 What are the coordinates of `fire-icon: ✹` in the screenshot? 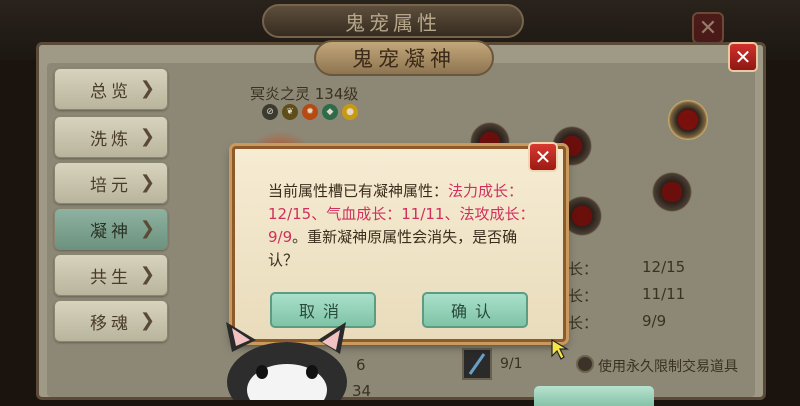 It's located at (310, 112).